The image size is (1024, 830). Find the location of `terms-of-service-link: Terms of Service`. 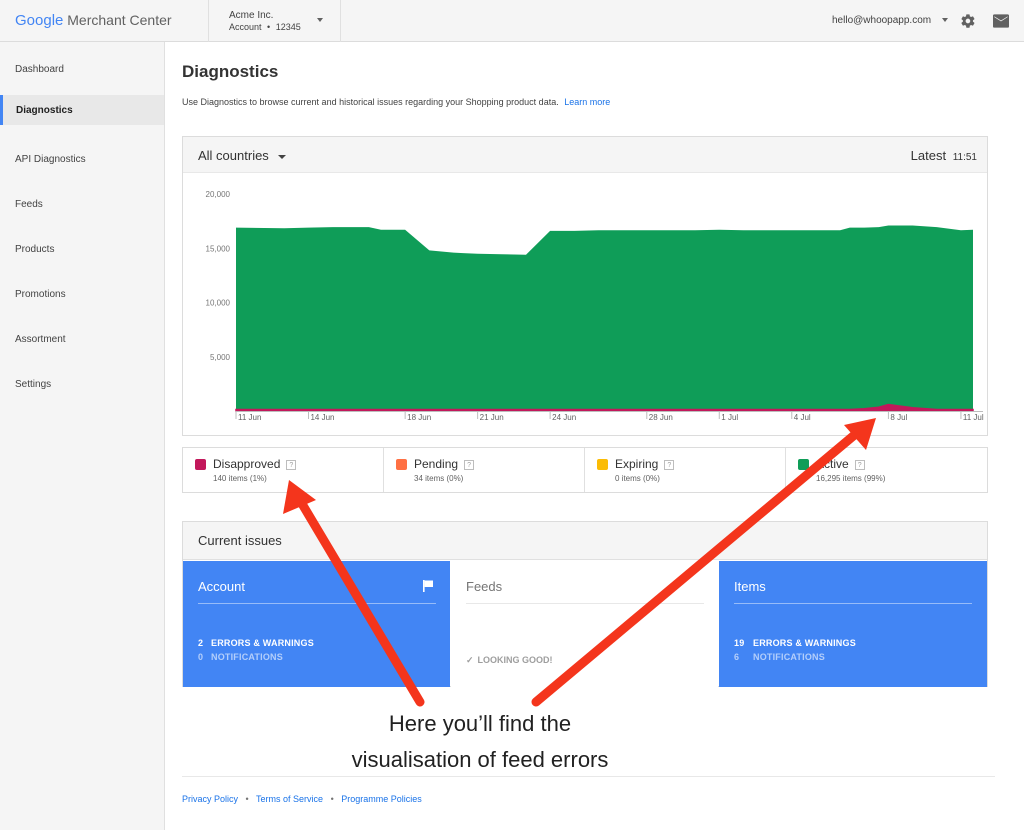

terms-of-service-link: Terms of Service is located at coordinates (289, 799).